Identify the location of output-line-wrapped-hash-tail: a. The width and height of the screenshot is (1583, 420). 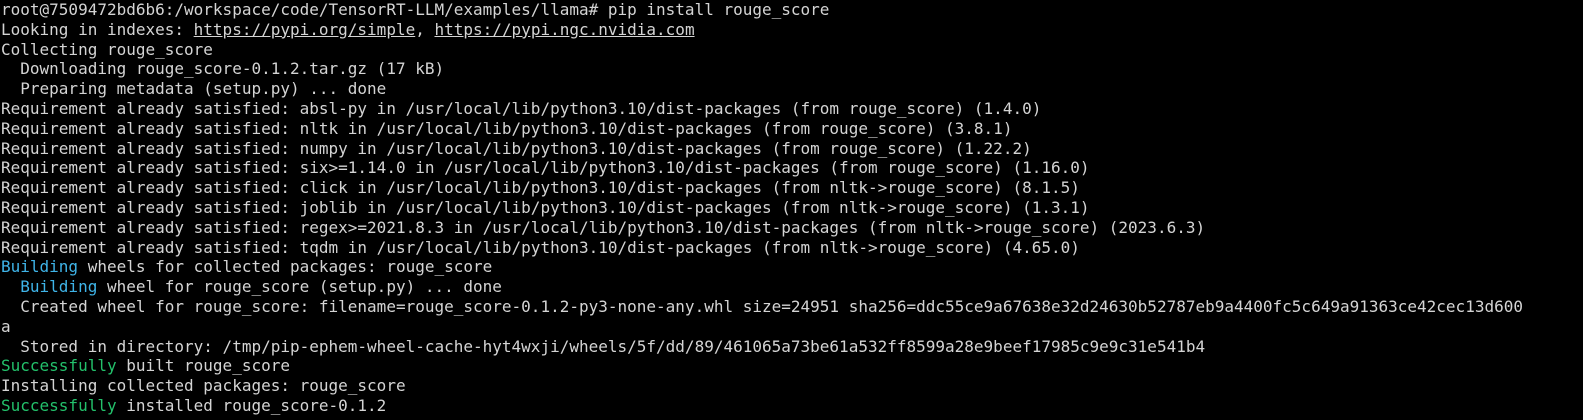
(6, 326).